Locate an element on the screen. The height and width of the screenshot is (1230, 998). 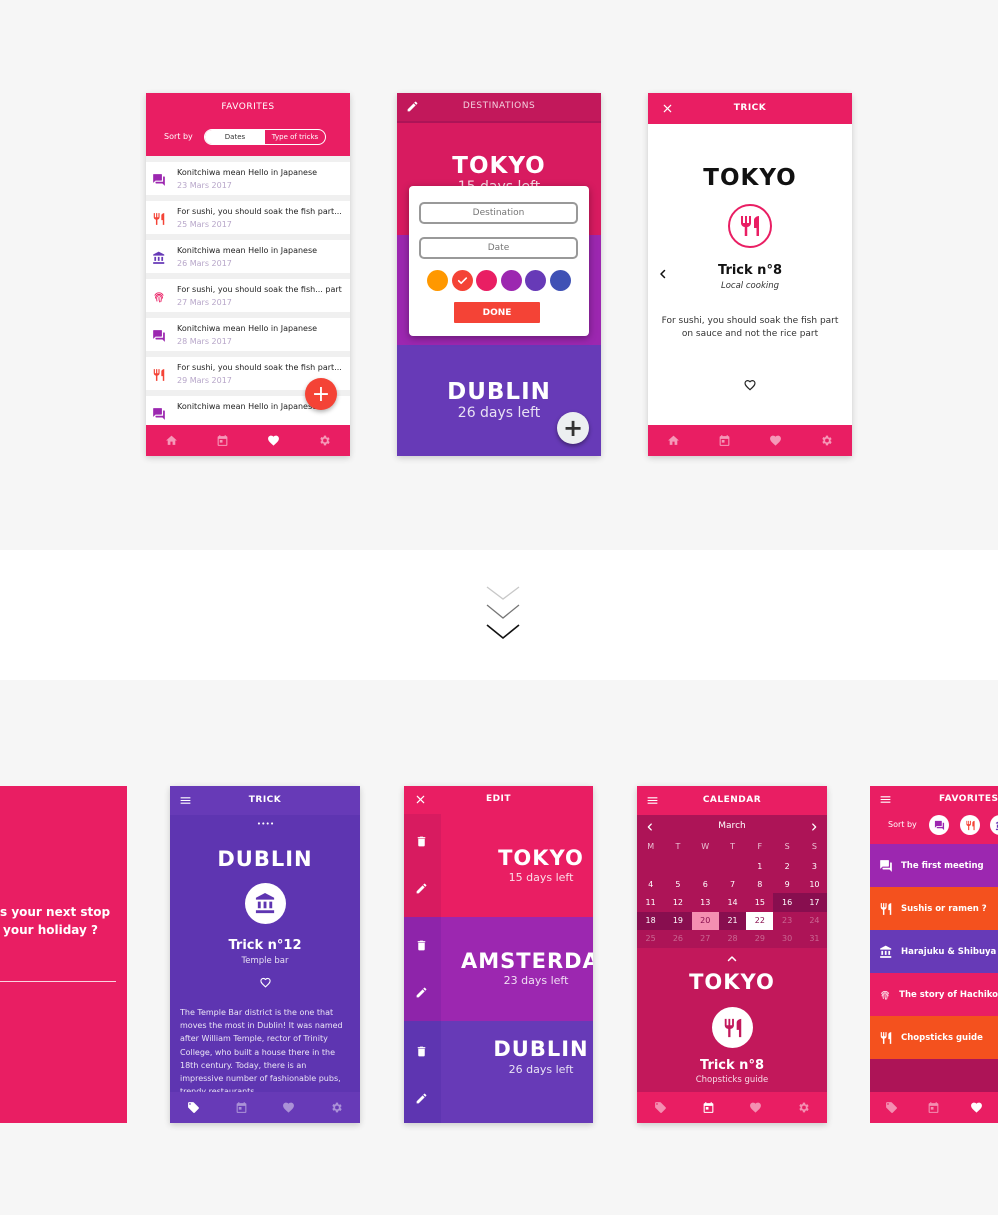
day-cell: 5 is located at coordinates (677, 884).